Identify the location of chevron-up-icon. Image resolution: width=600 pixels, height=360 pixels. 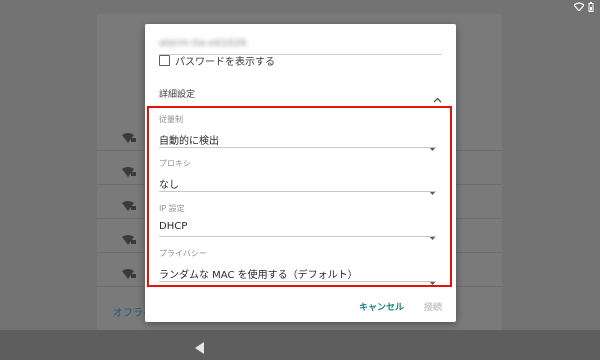
(437, 97).